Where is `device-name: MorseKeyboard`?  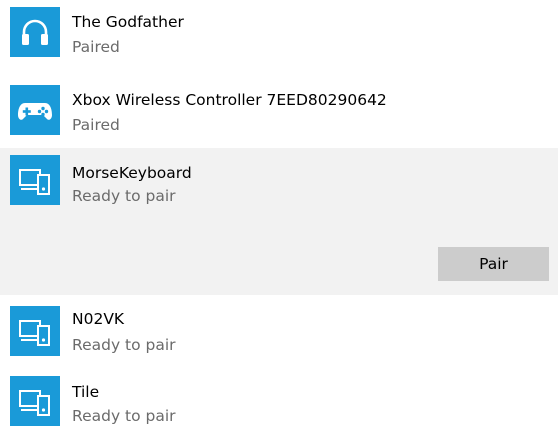
device-name: MorseKeyboard is located at coordinates (132, 173).